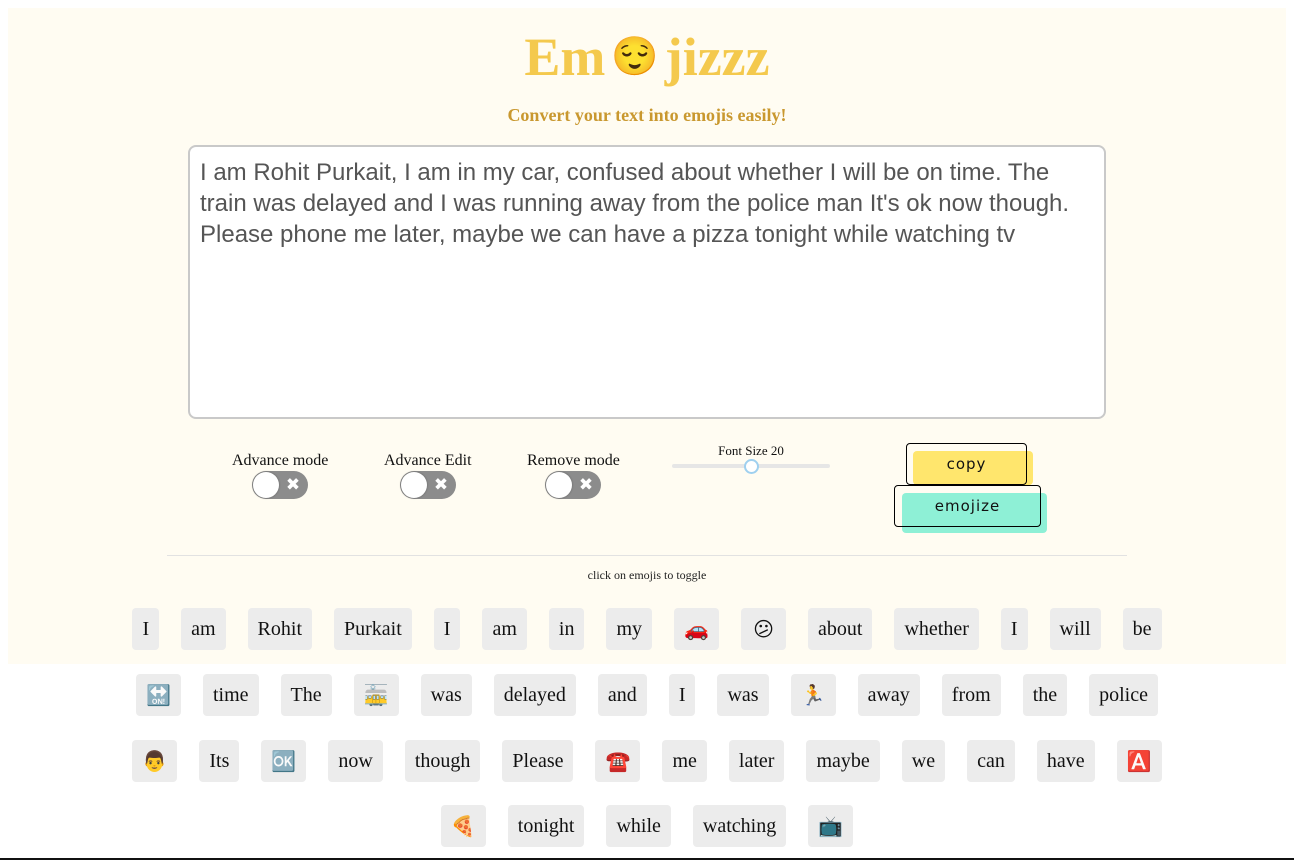 The image size is (1294, 860). Describe the element at coordinates (428, 460) in the screenshot. I see `advance-edit-label: Advance Edit` at that location.